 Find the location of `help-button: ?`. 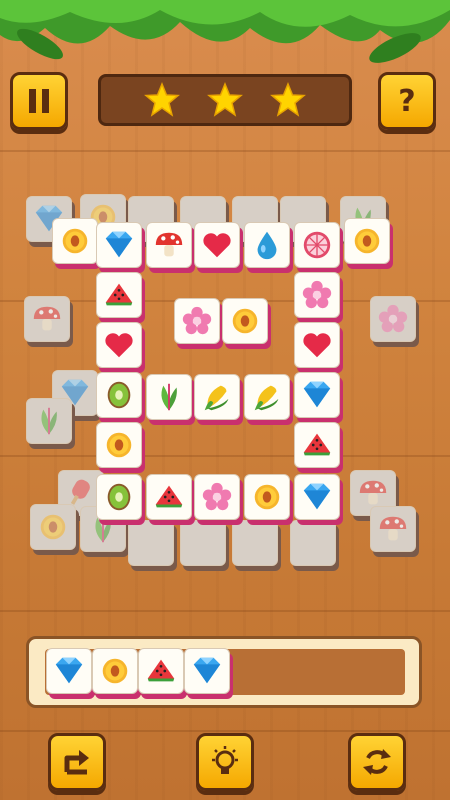

help-button: ? is located at coordinates (407, 101).